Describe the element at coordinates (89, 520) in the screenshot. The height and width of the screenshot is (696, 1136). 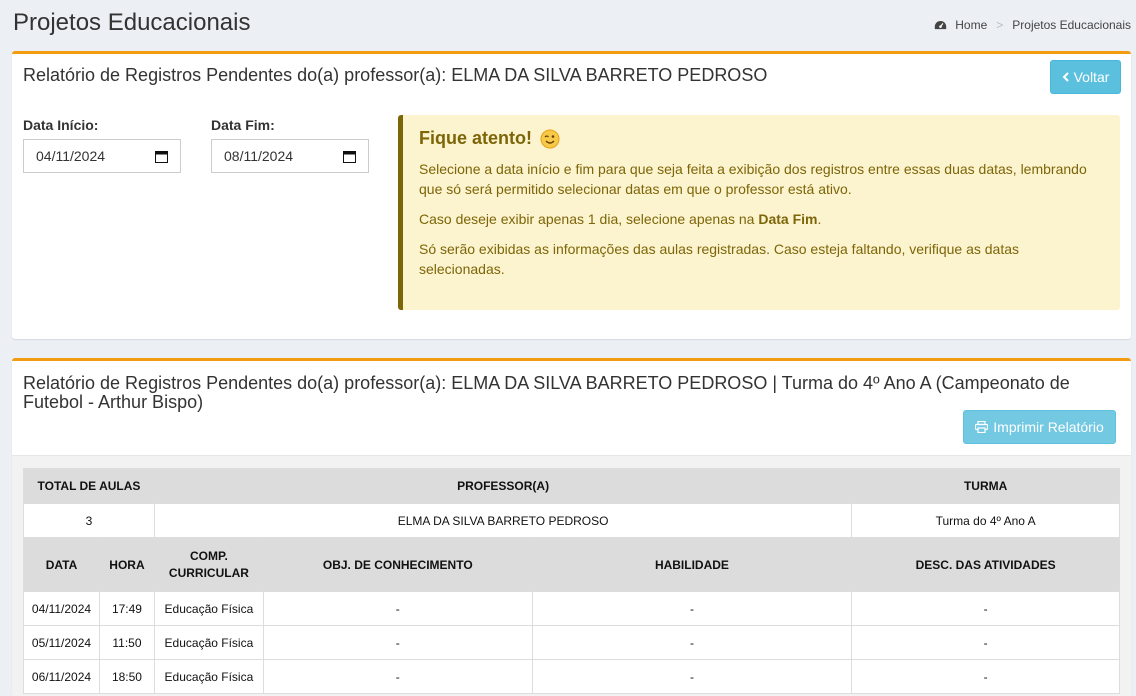
I see `total-classes-value: 3` at that location.